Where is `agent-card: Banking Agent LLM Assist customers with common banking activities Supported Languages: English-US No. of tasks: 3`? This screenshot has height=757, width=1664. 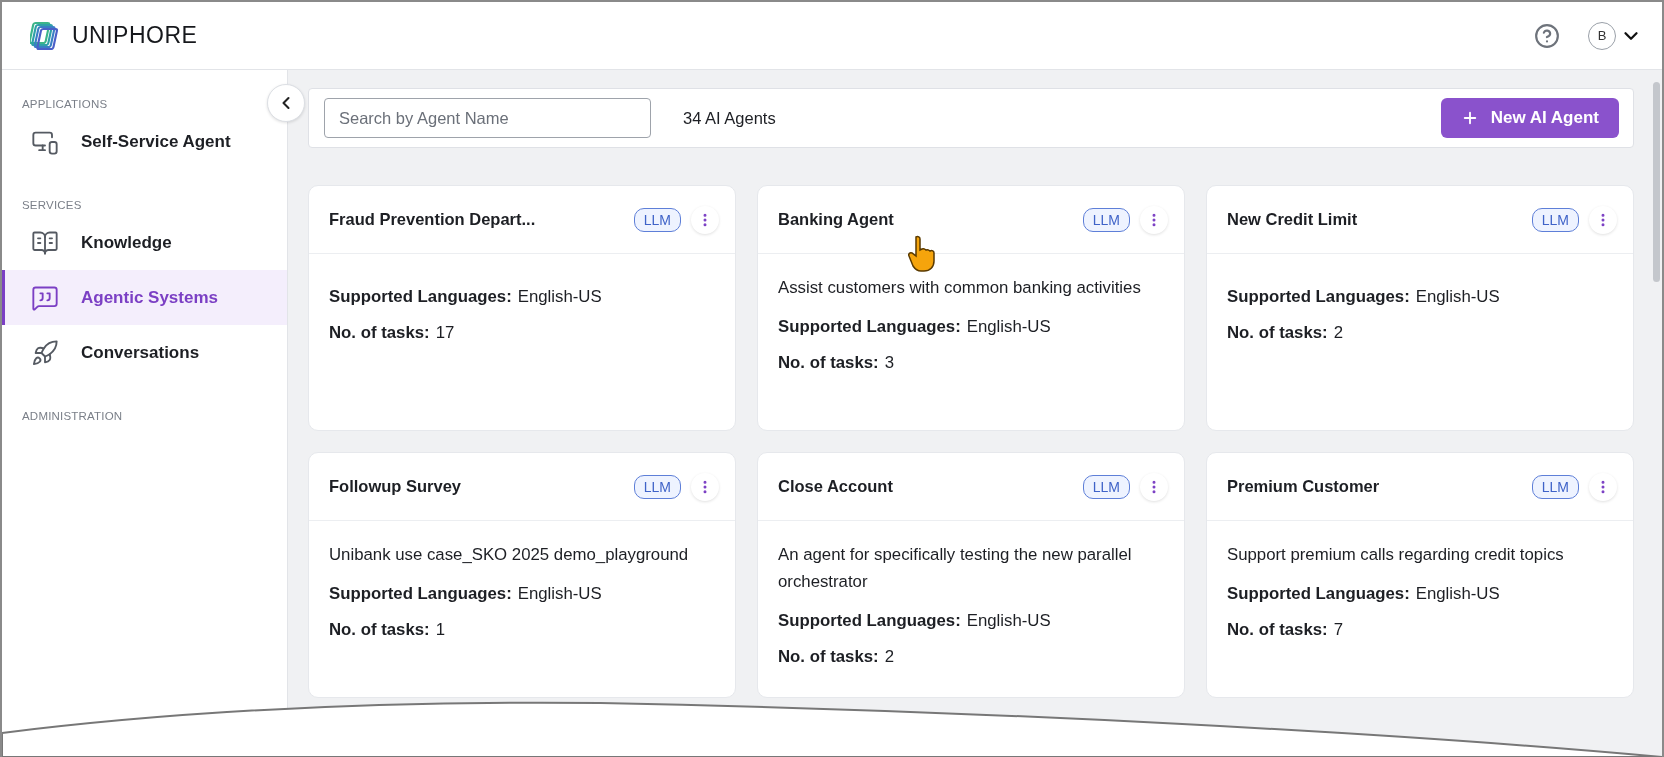 agent-card: Banking Agent LLM Assist customers with common banking activities Supported Languages: English-US No. of tasks: 3 is located at coordinates (971, 308).